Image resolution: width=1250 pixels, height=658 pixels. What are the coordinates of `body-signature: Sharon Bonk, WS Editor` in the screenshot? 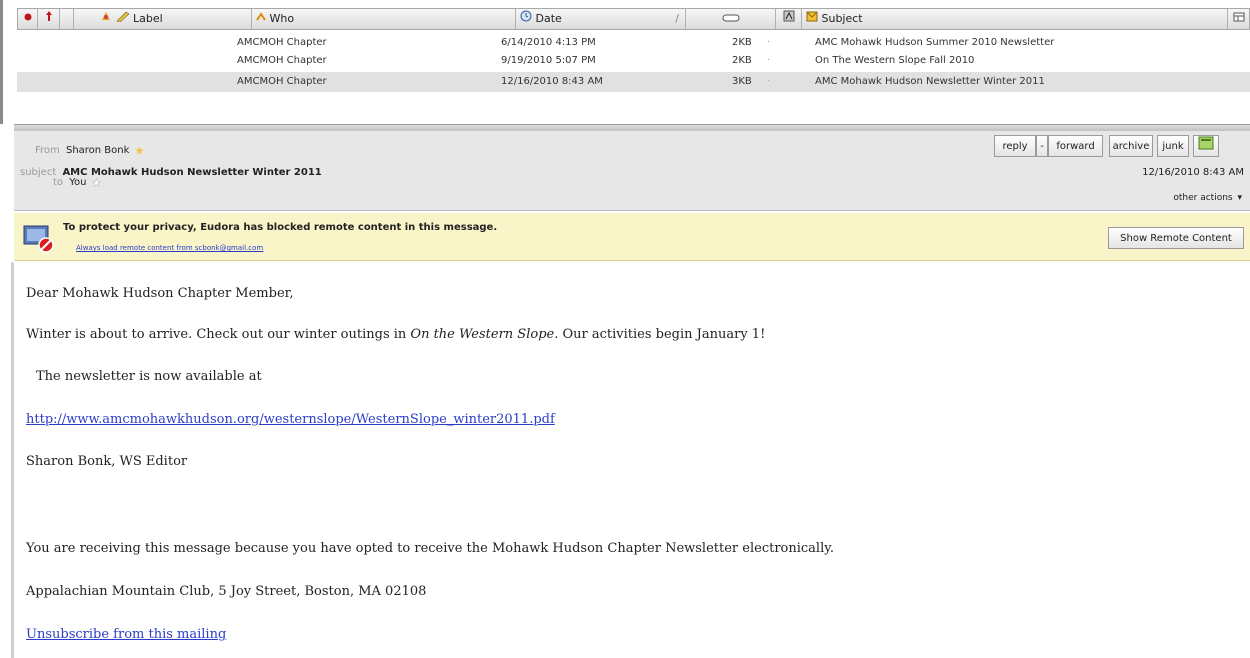 It's located at (107, 461).